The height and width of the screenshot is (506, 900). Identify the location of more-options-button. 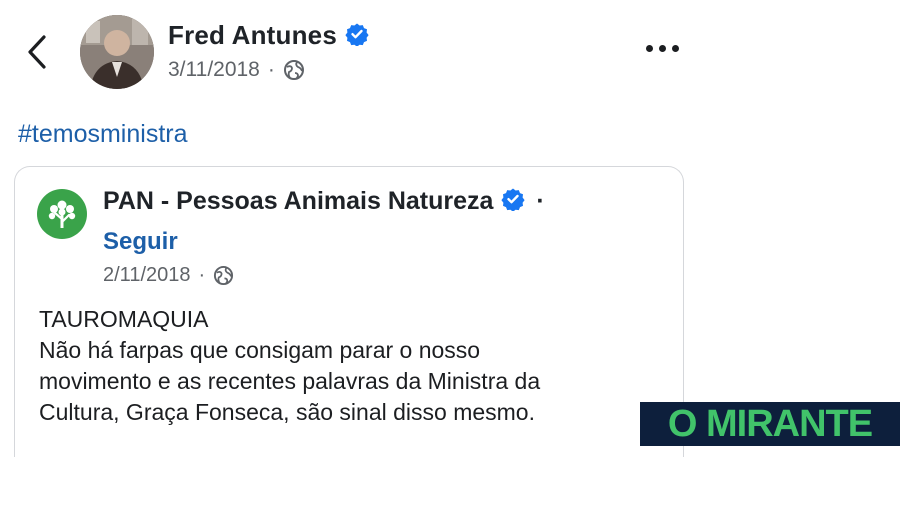
(662, 48).